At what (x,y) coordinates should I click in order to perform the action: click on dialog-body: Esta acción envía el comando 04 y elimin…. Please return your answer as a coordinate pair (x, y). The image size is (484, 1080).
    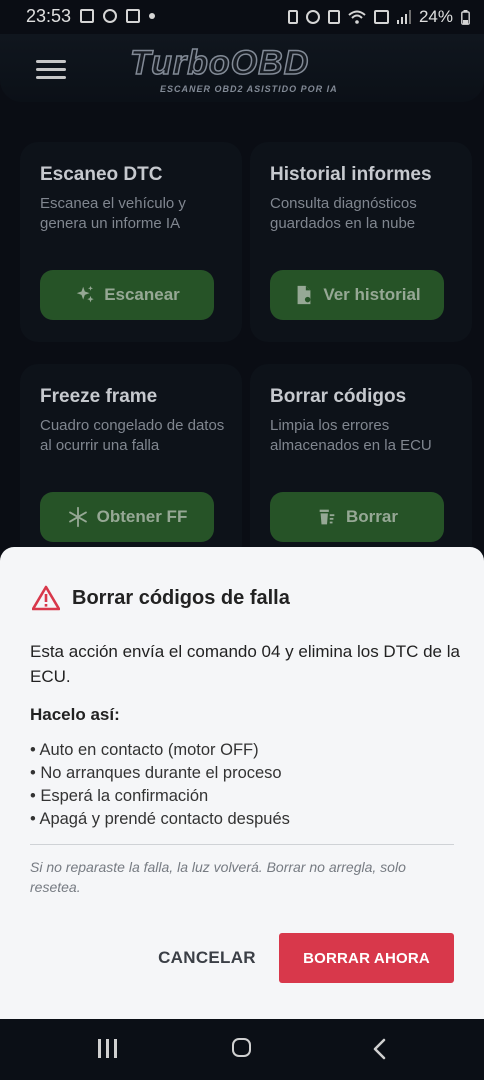
    Looking at the image, I should click on (245, 664).